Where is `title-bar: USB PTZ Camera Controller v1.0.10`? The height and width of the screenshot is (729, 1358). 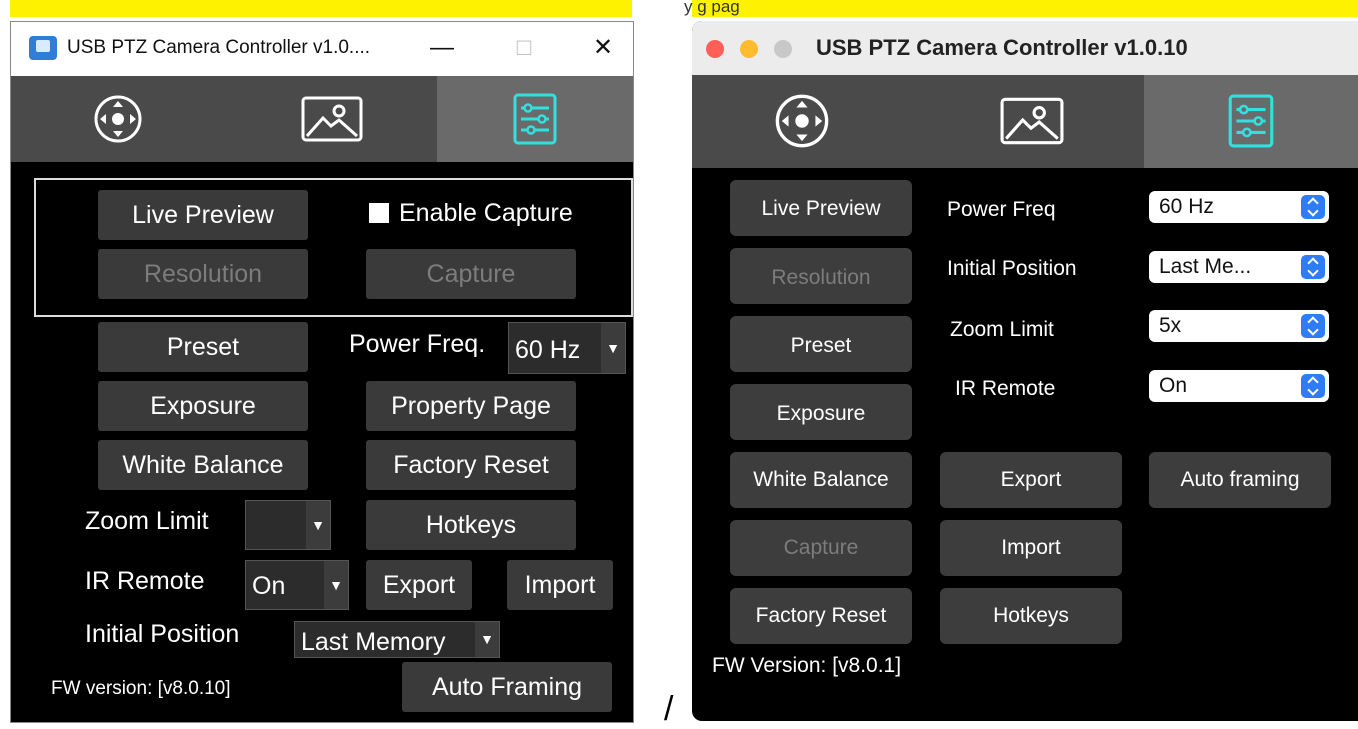 title-bar: USB PTZ Camera Controller v1.0.10 is located at coordinates (1025, 48).